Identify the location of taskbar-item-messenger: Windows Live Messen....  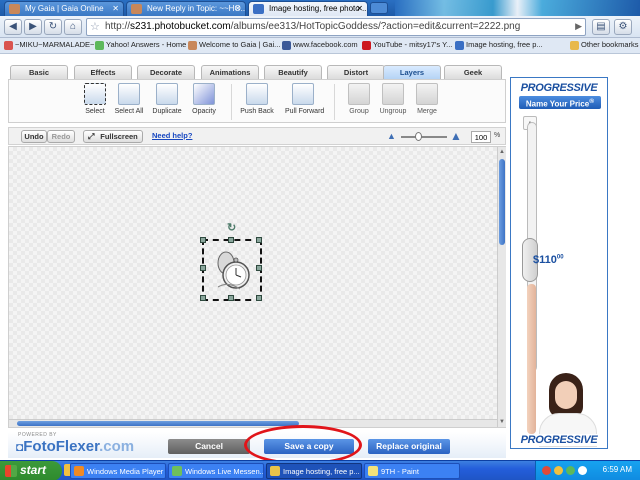
(216, 471).